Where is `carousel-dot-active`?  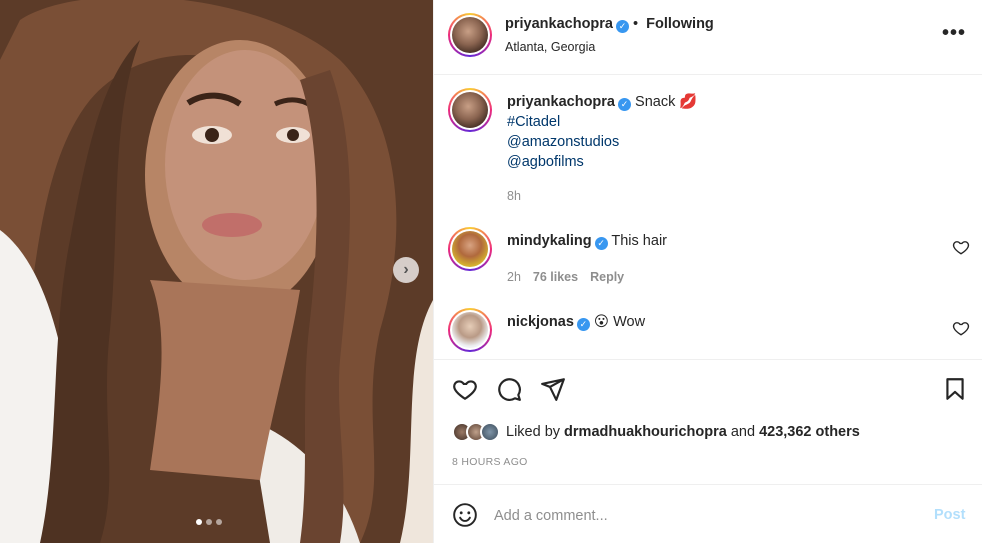
carousel-dot-active is located at coordinates (199, 522).